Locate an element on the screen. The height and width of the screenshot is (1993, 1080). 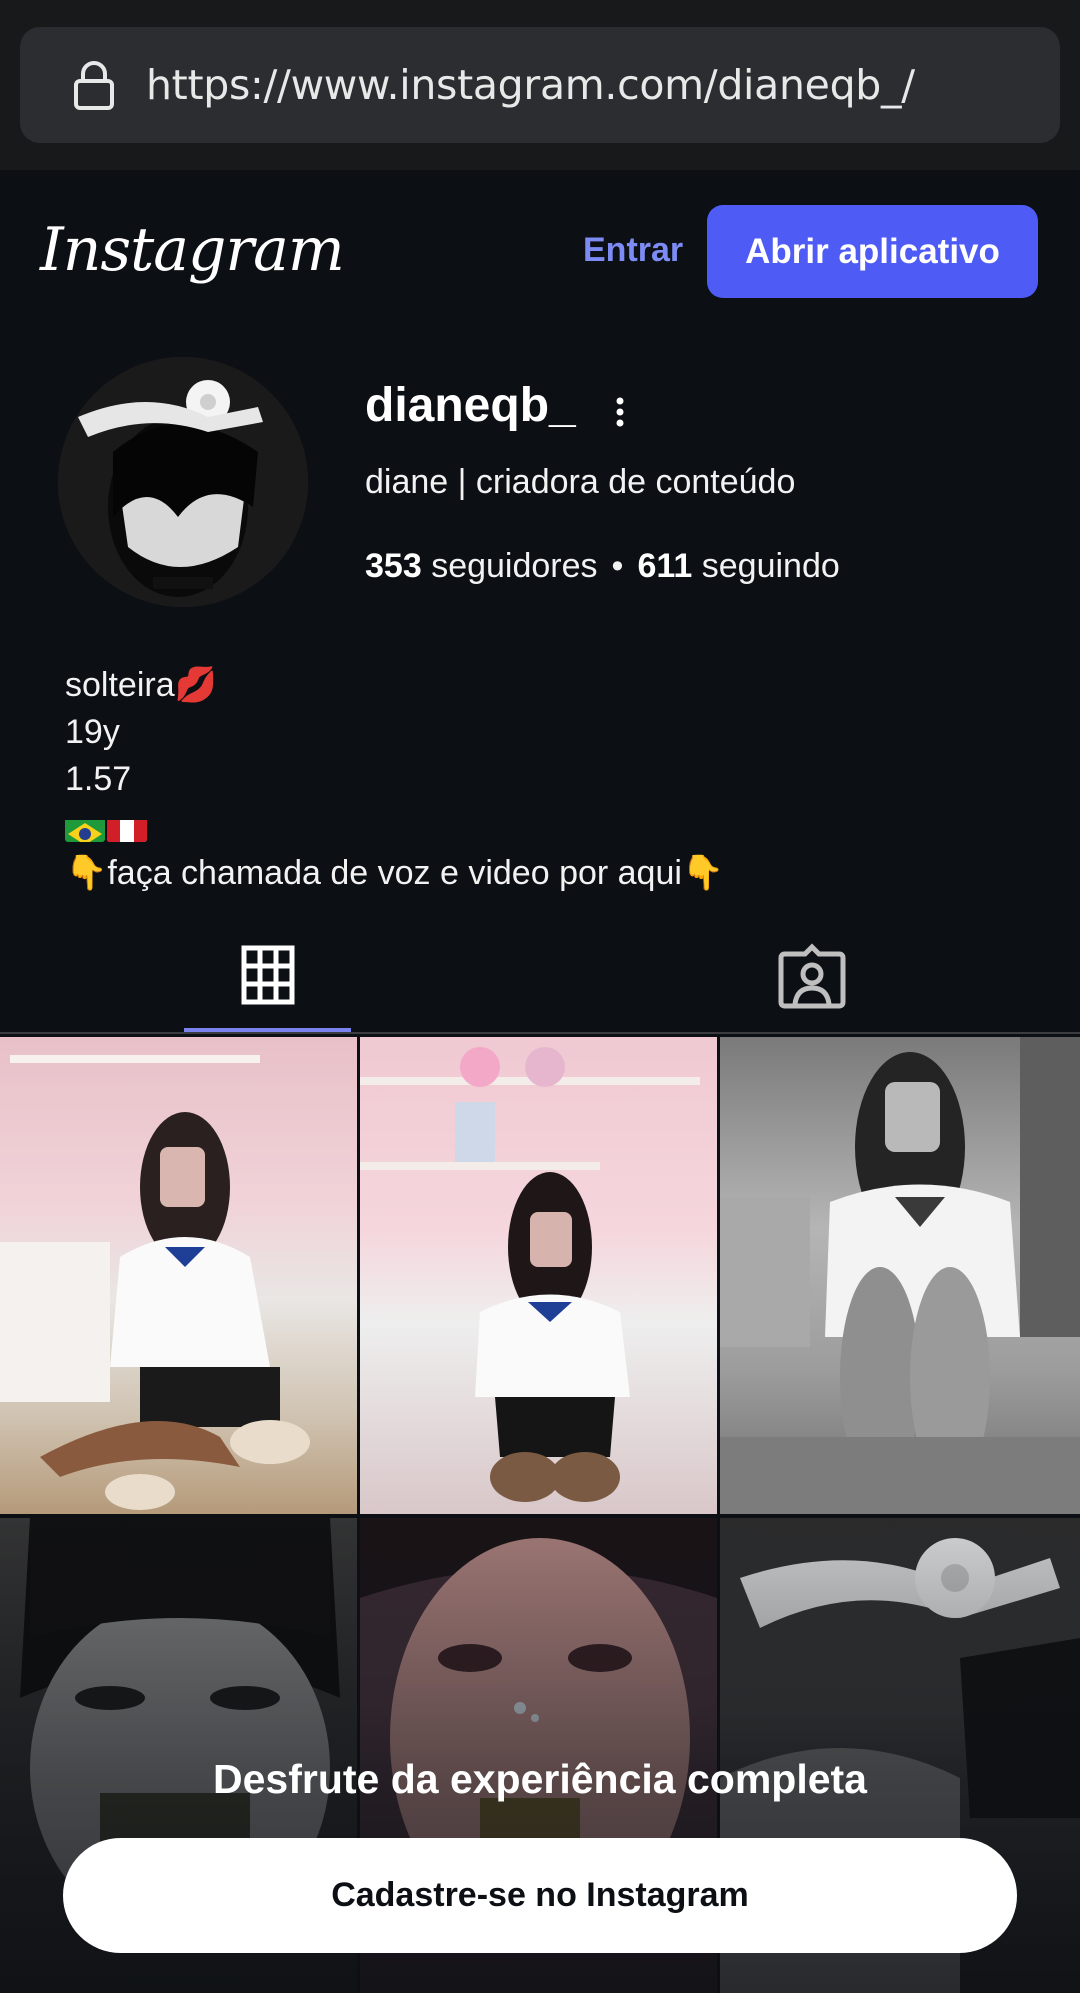
brazil-flag-icon is located at coordinates (85, 828).